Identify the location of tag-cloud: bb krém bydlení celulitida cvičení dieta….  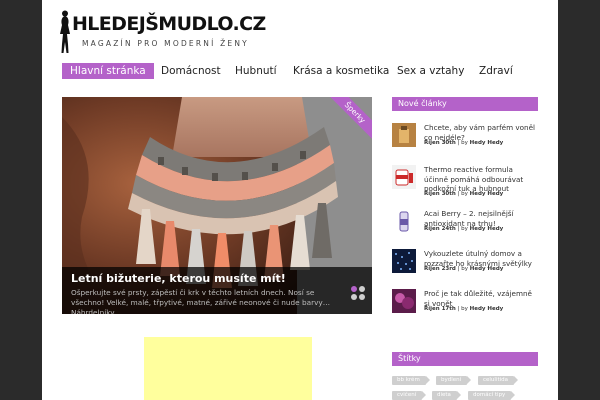
(467, 388).